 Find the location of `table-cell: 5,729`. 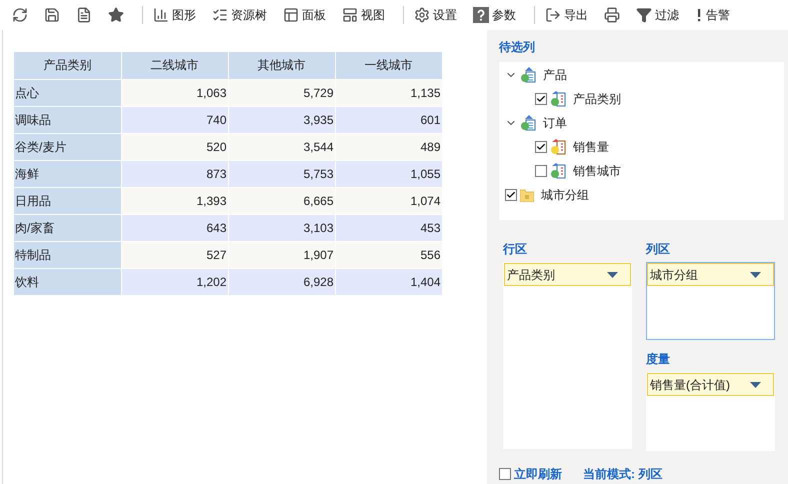

table-cell: 5,729 is located at coordinates (281, 92).